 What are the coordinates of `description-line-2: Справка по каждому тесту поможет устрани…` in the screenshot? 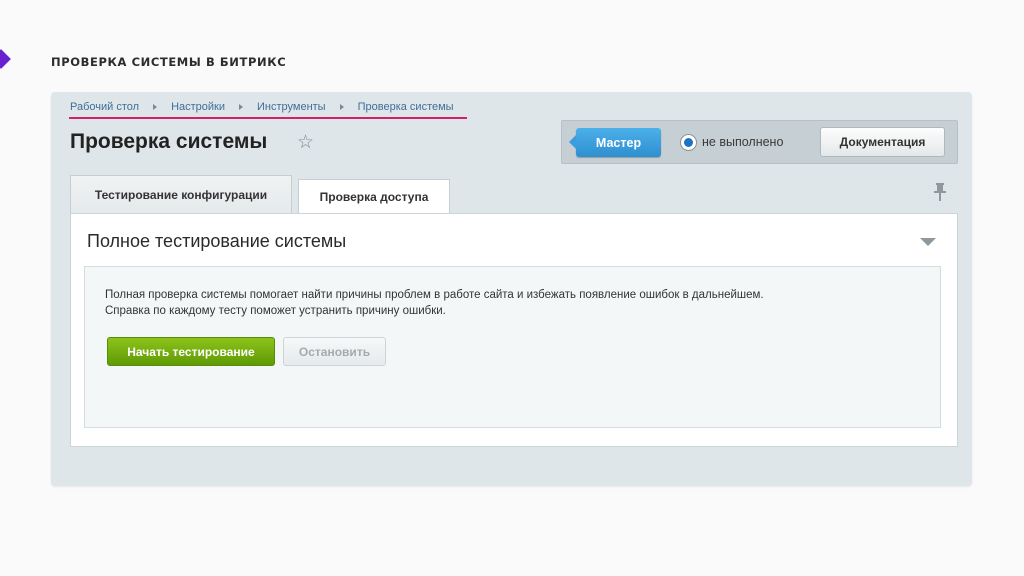 It's located at (275, 311).